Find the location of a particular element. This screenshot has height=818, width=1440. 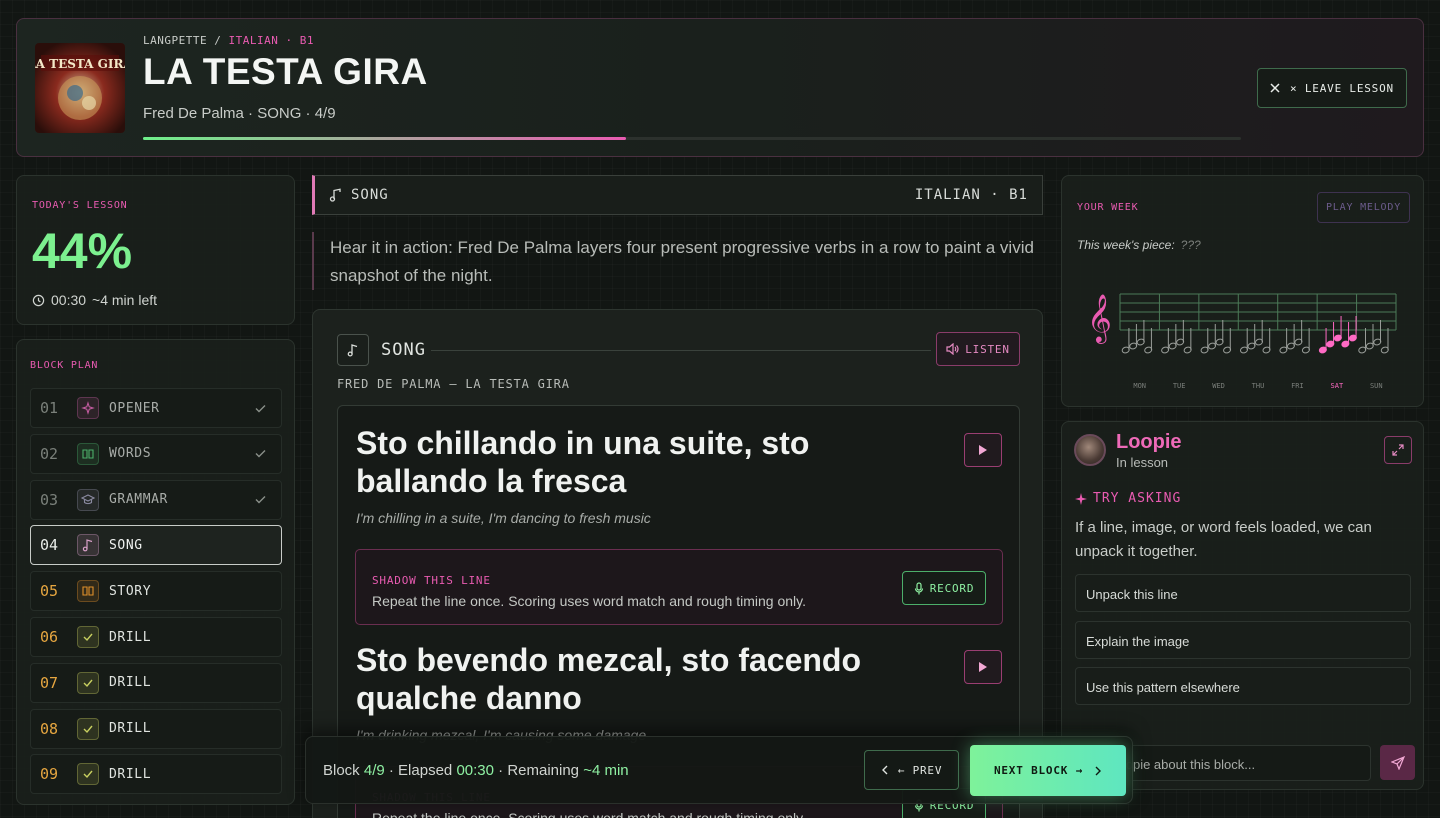

week-piece-label: This week's piece: is located at coordinates (1126, 245).